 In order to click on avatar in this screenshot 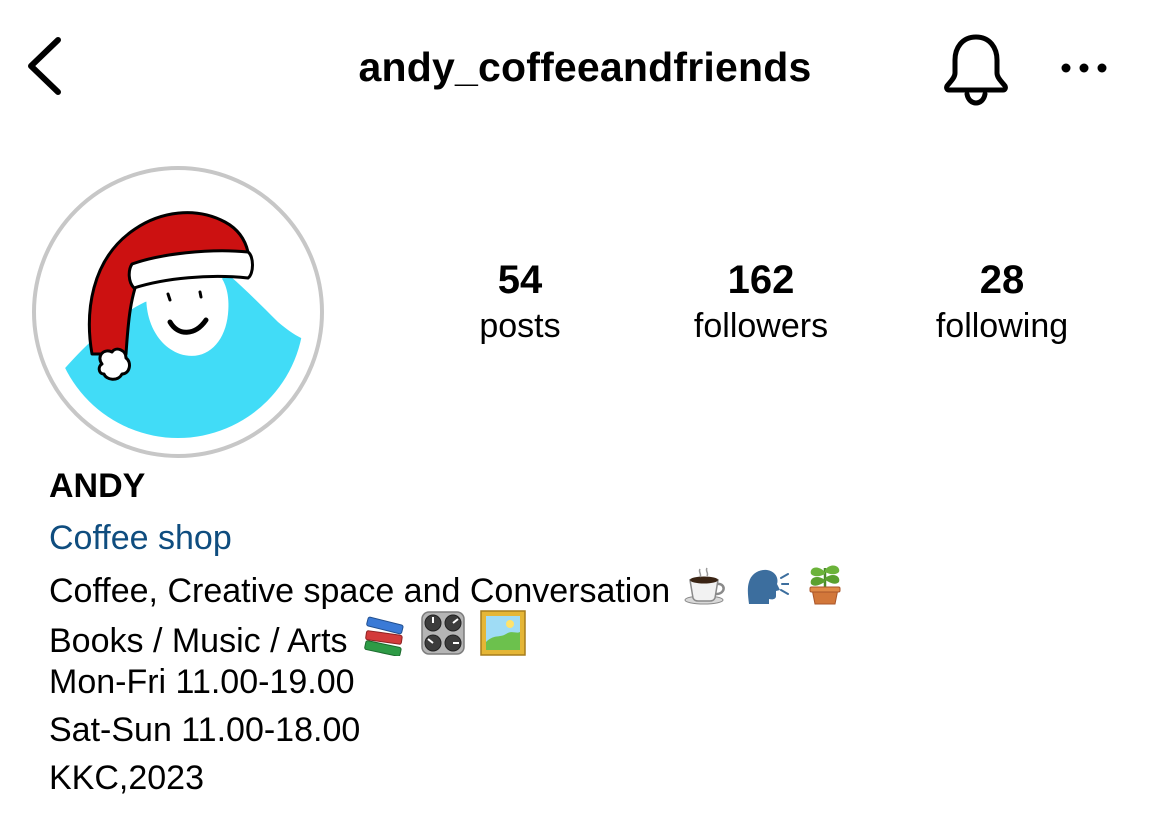, I will do `click(178, 312)`.